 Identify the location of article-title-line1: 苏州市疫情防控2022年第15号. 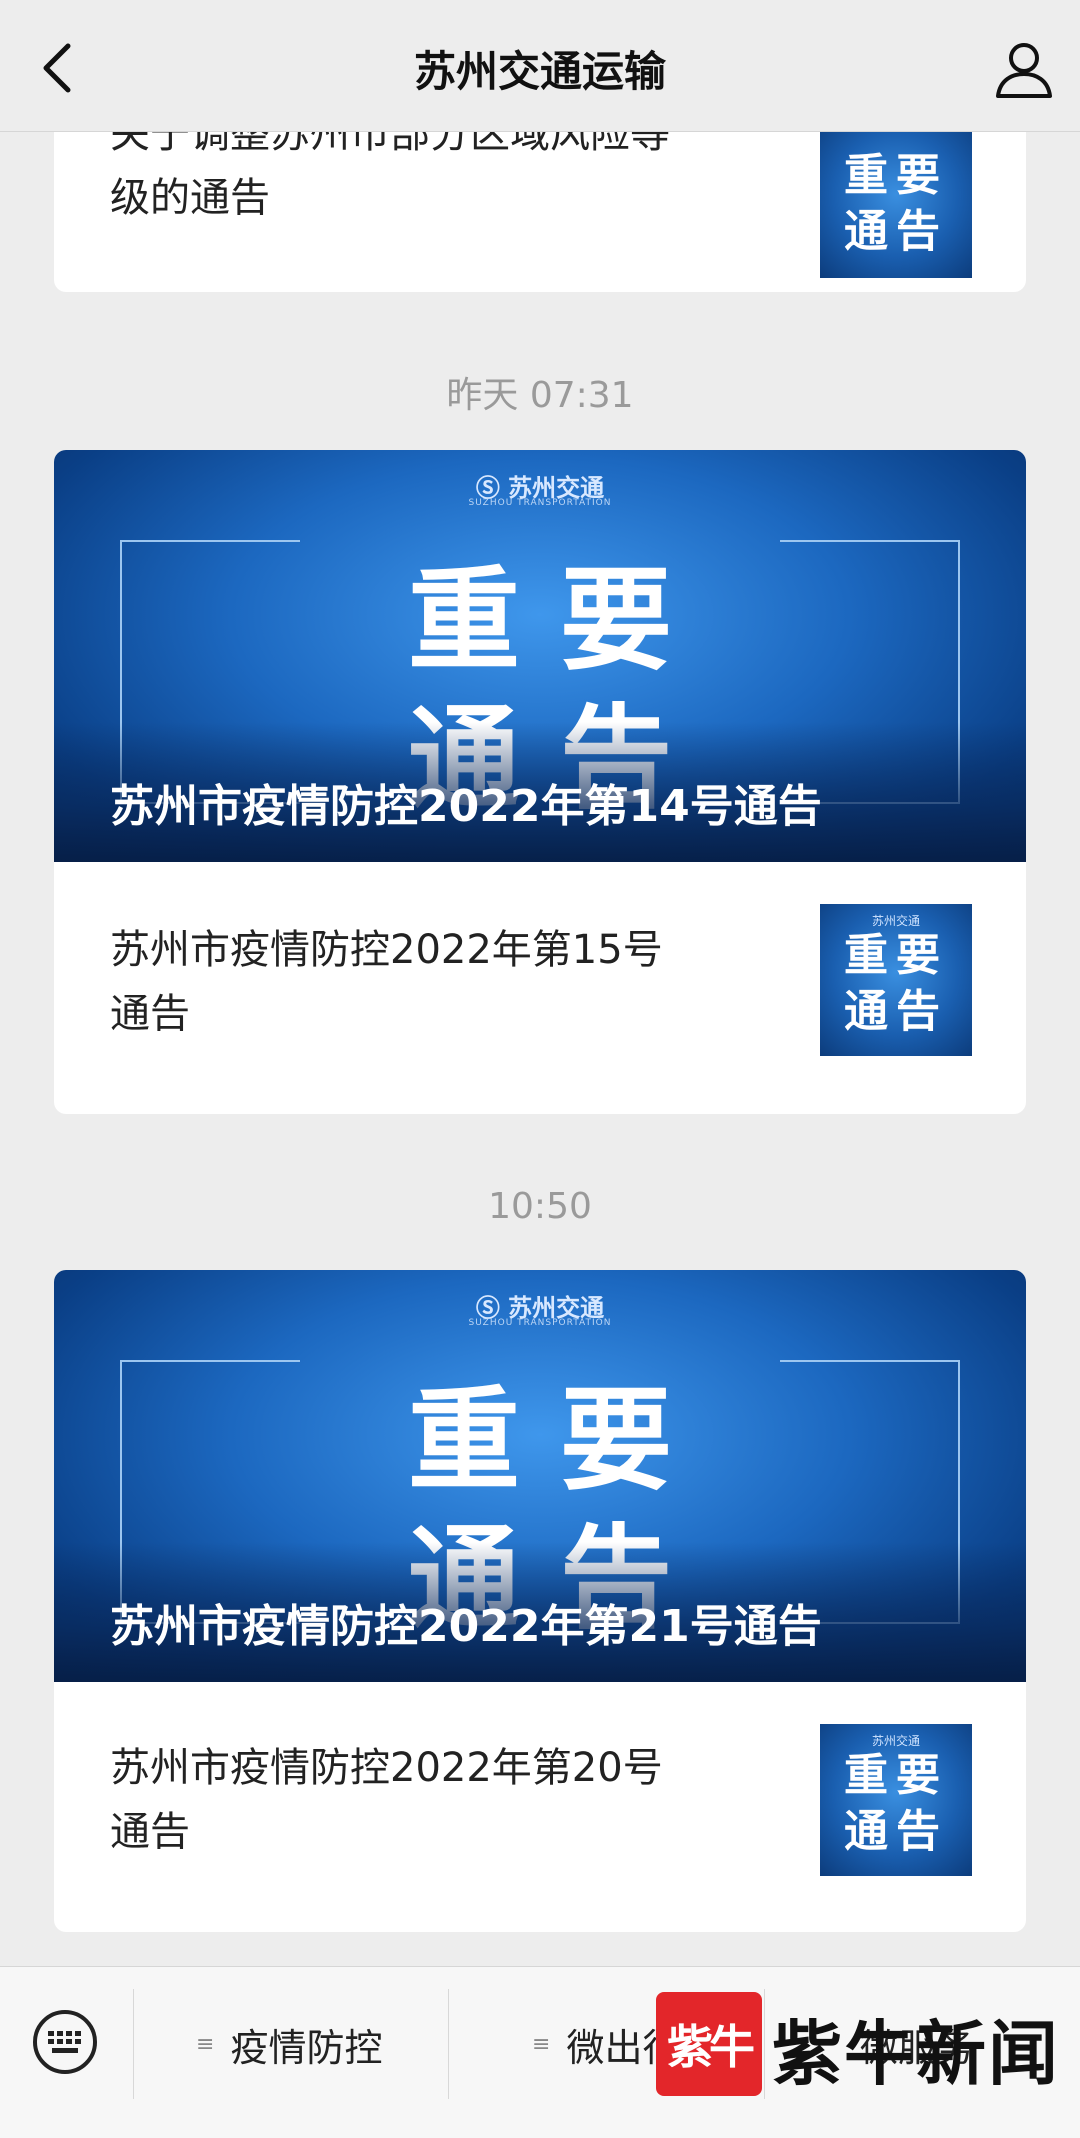
(386, 950).